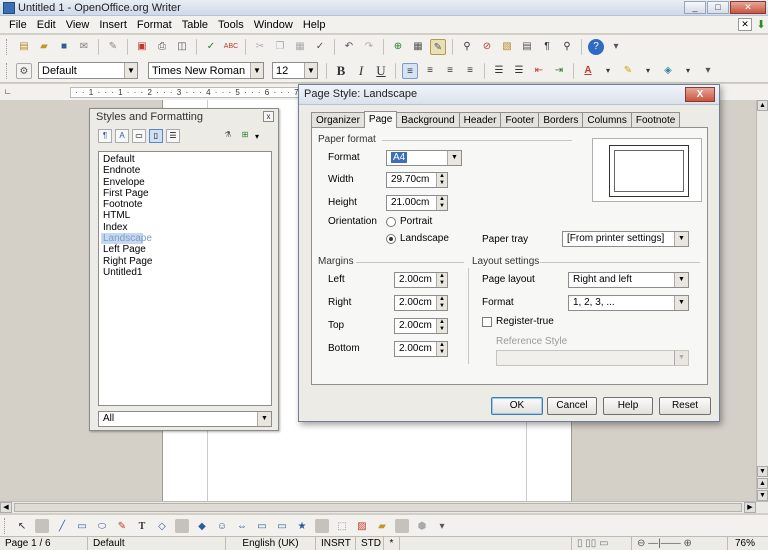  What do you see at coordinates (271, 543) in the screenshot?
I see `language-indicator: English (UK)` at bounding box center [271, 543].